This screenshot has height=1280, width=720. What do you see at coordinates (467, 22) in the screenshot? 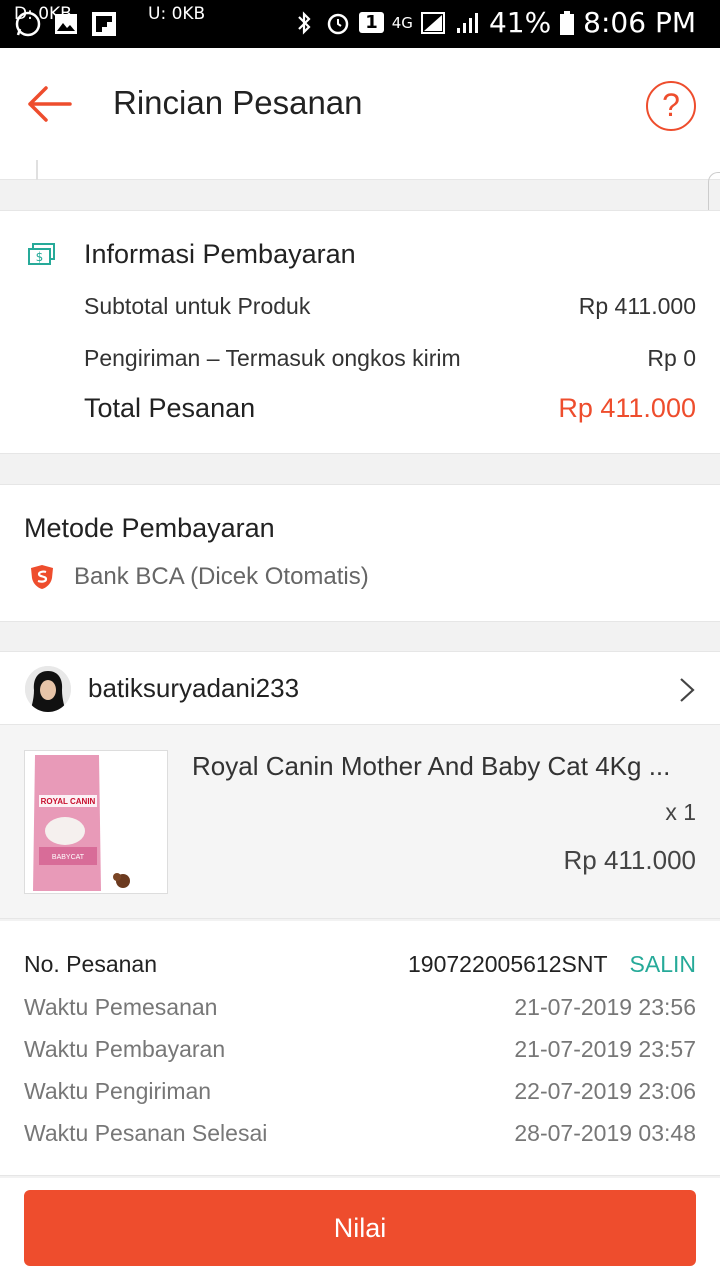
I see `signal-bars-icon` at bounding box center [467, 22].